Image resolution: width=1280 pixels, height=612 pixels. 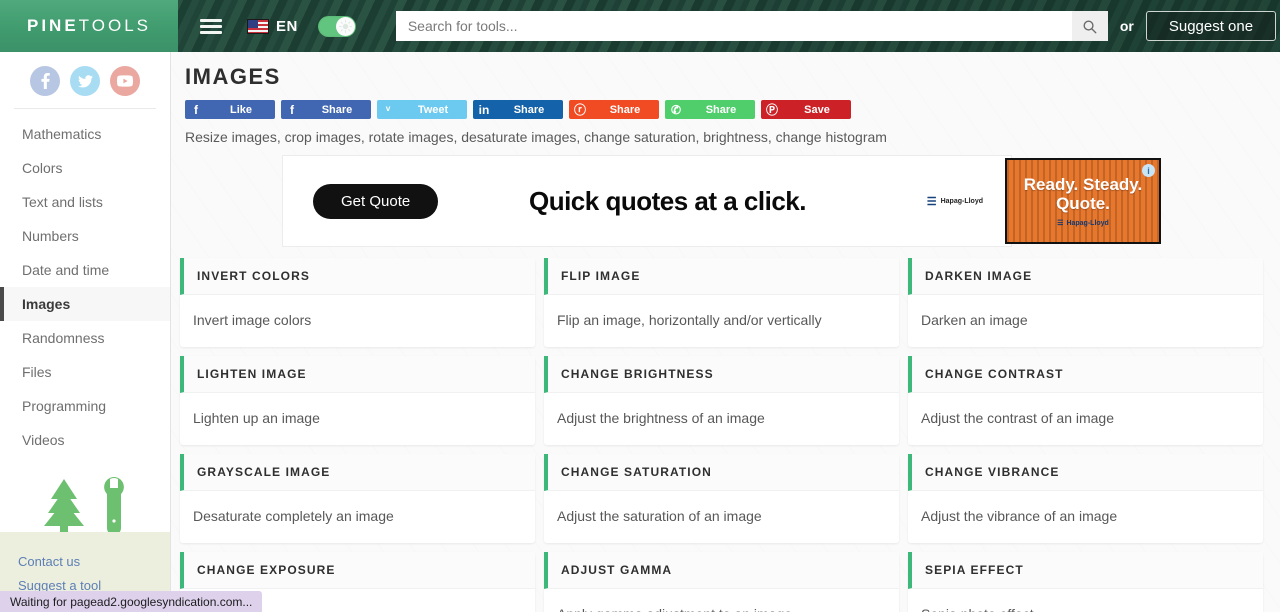 I want to click on tool-card-header: CHANGE CONTRAST, so click(x=1085, y=374).